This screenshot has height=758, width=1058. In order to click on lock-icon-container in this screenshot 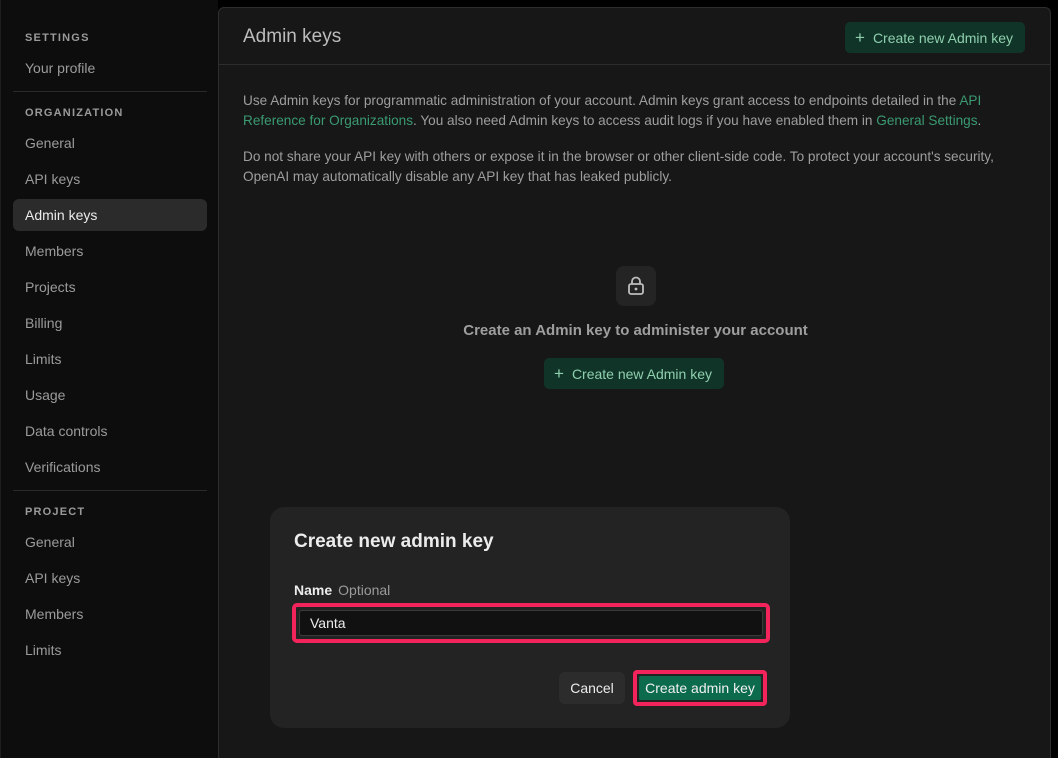, I will do `click(636, 286)`.